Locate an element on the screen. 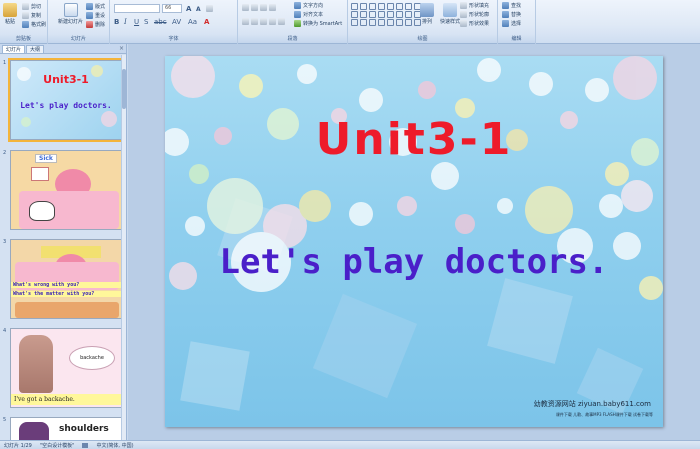  slide-title: Unit3-1 is located at coordinates (414, 139).